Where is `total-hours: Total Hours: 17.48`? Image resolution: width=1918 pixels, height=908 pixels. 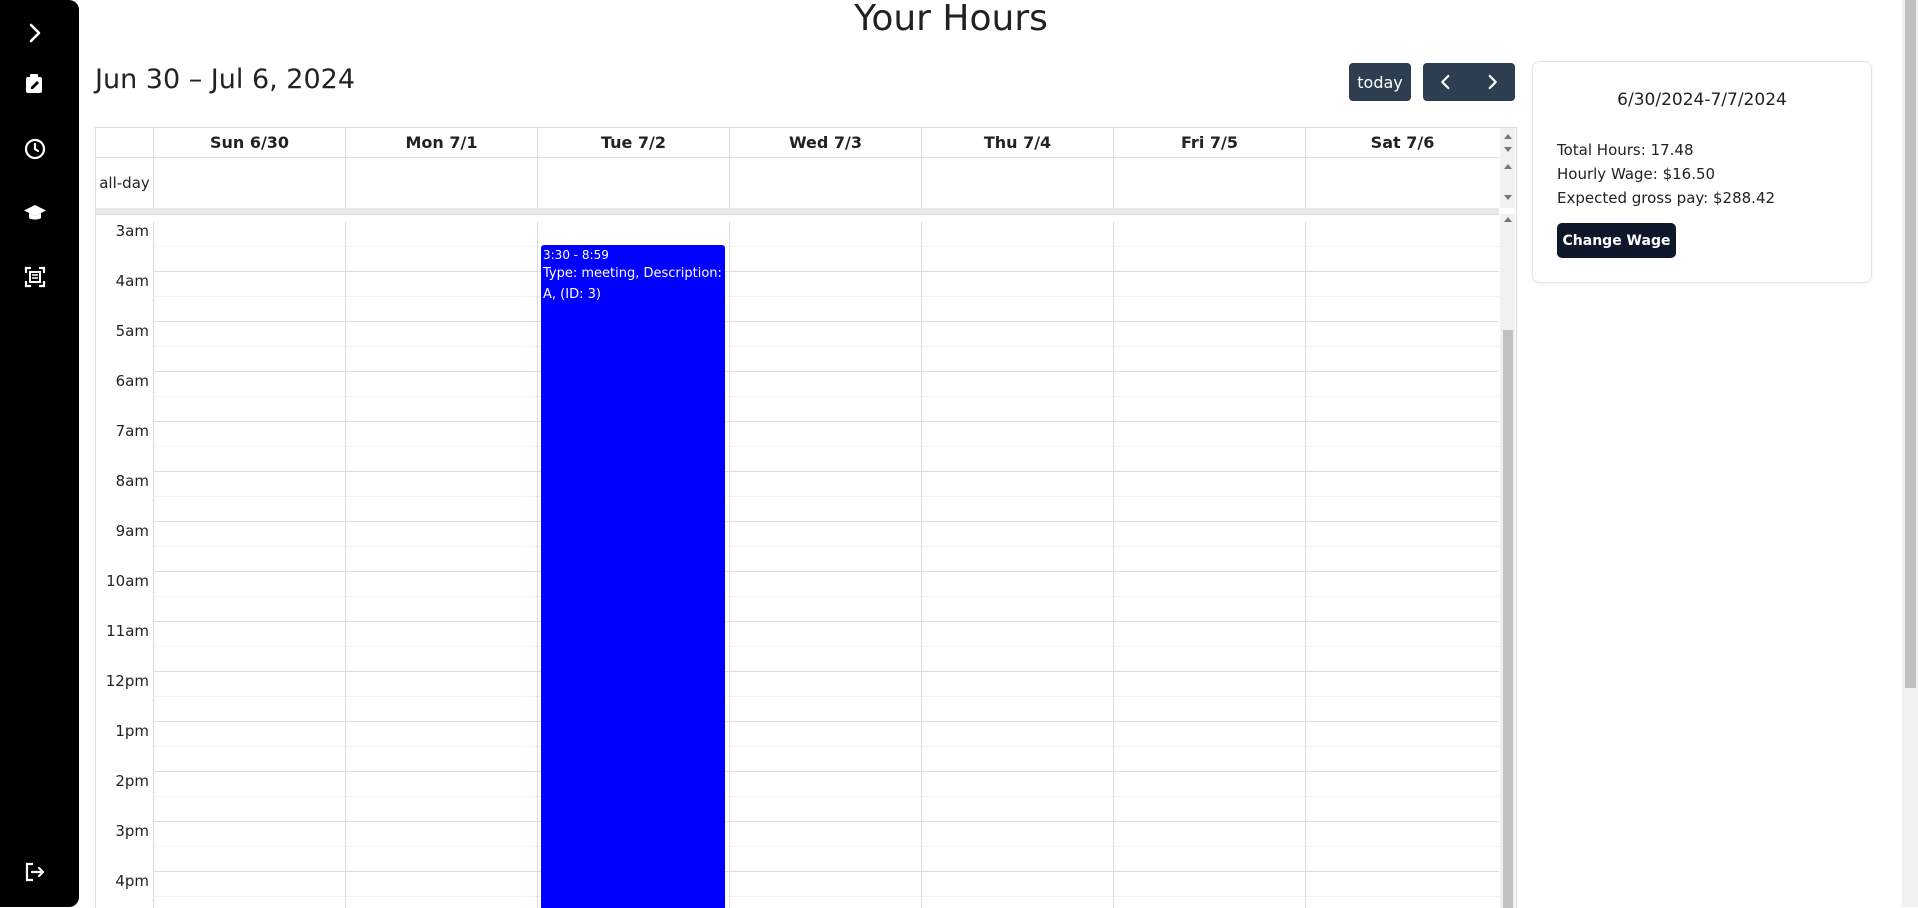
total-hours: Total Hours: 17.48 is located at coordinates (1625, 150).